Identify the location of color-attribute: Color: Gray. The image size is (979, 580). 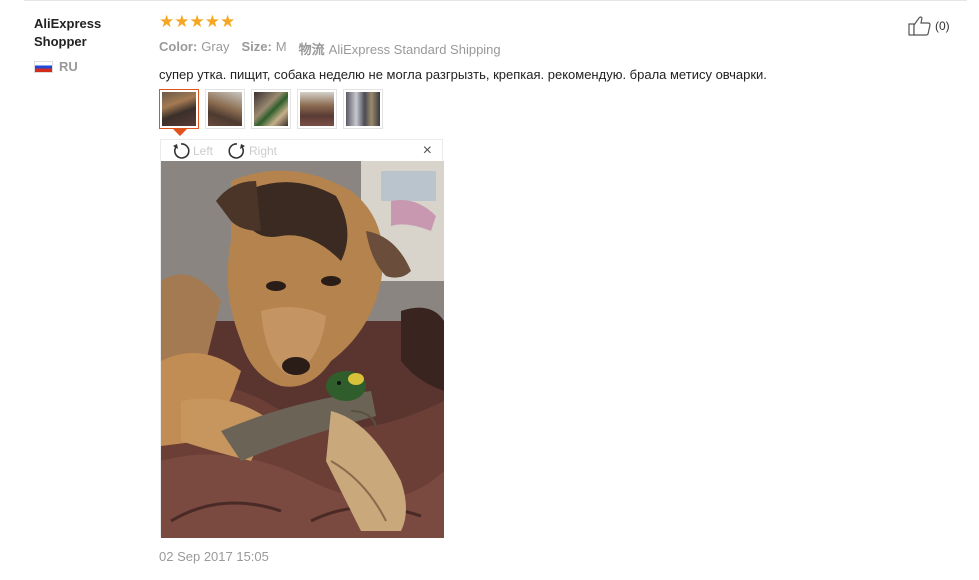
(194, 48).